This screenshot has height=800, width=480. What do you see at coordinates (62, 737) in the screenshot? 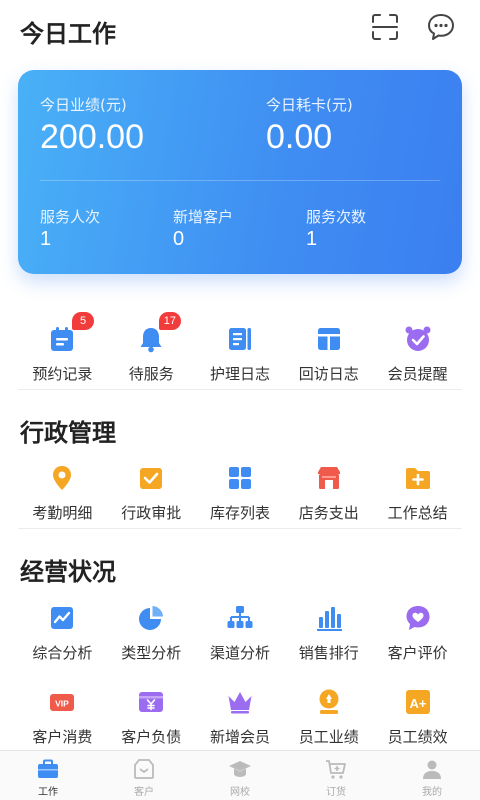
I see `business-label: 客户消费` at bounding box center [62, 737].